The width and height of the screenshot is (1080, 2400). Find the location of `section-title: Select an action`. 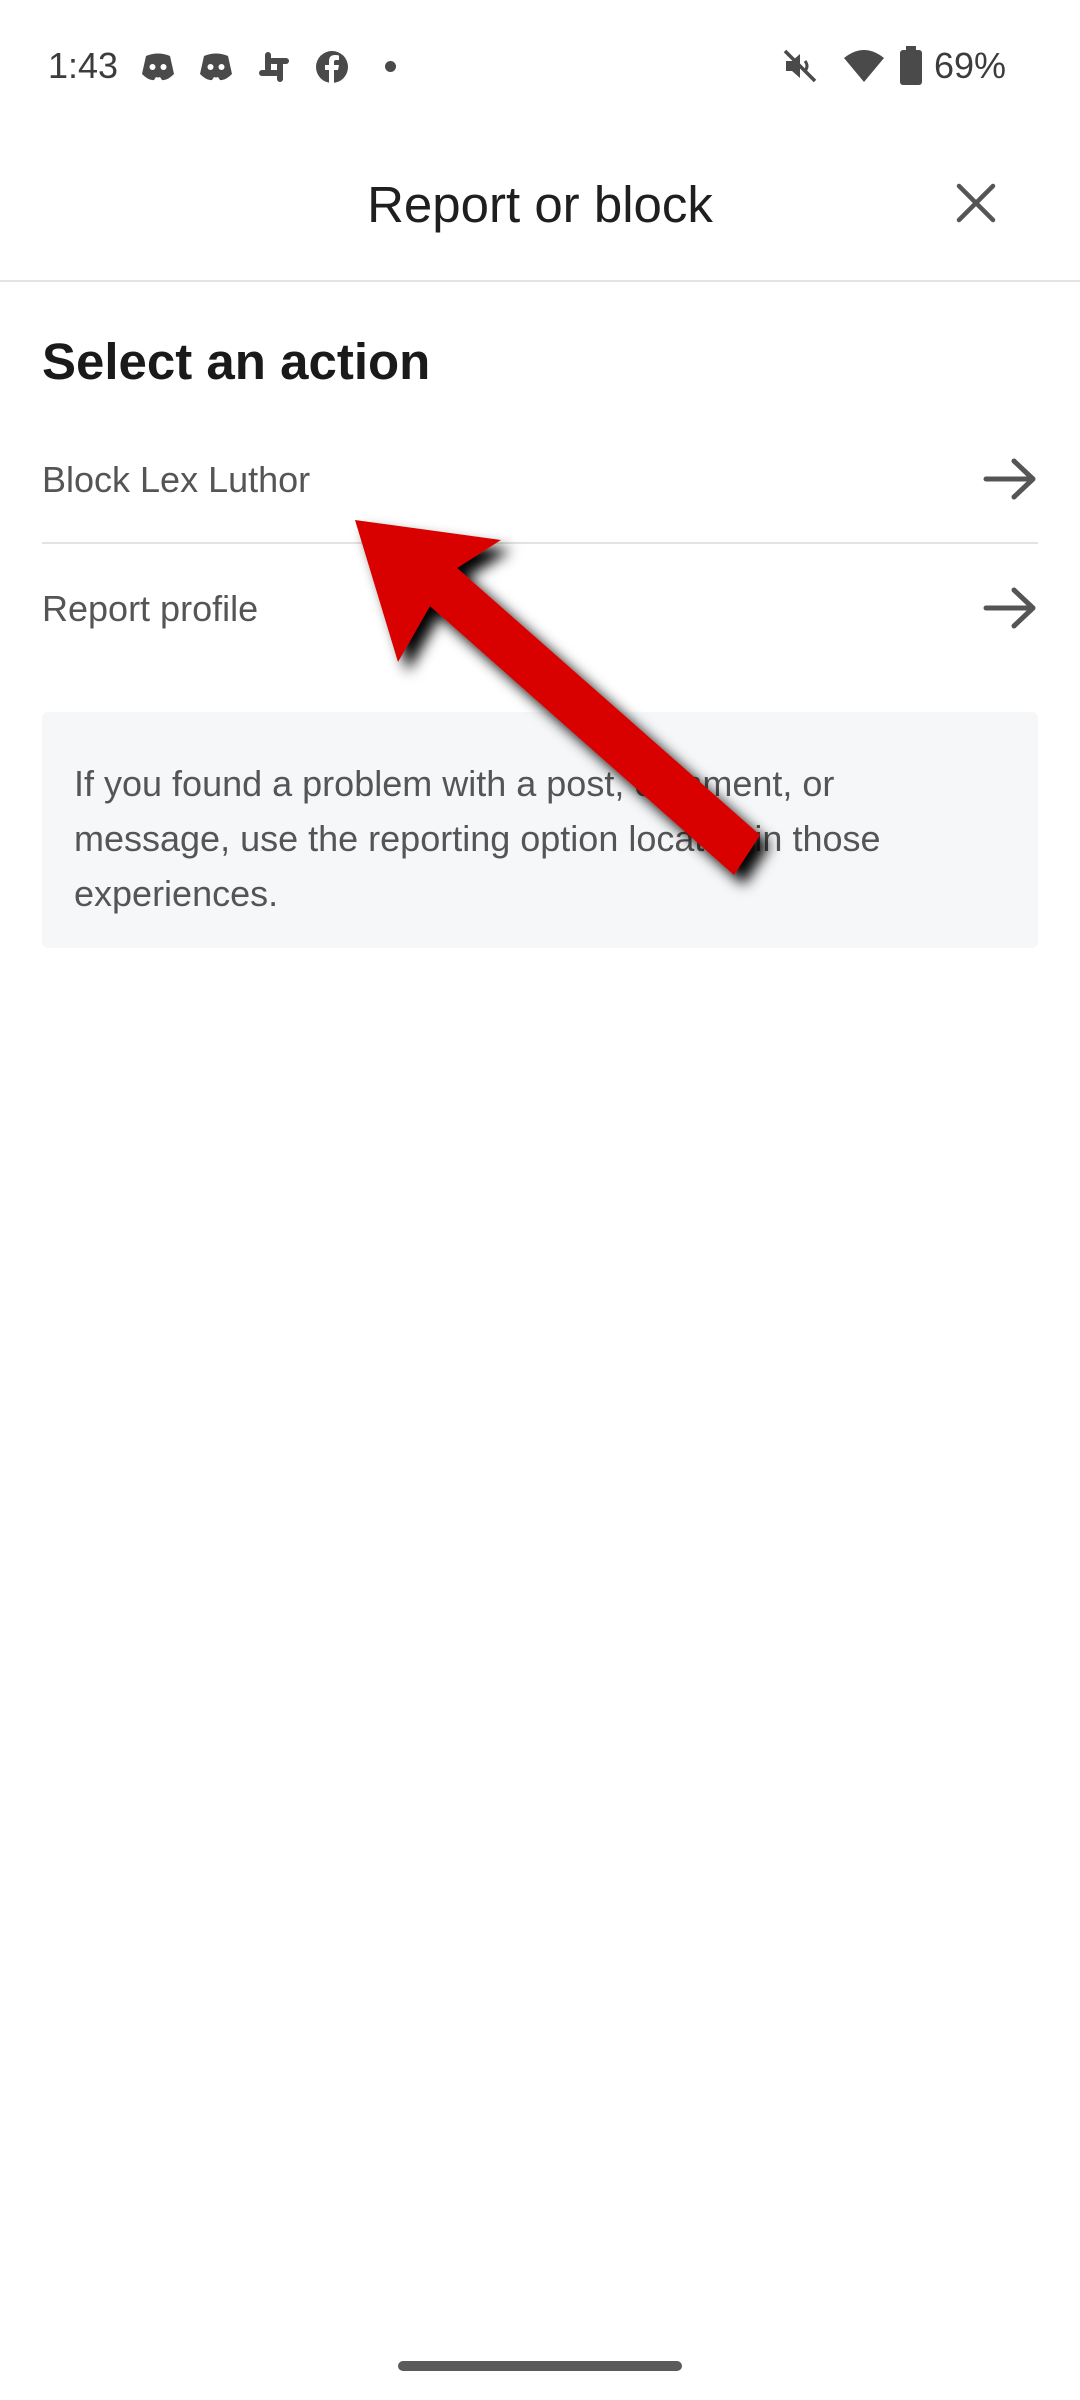

section-title: Select an action is located at coordinates (236, 361).